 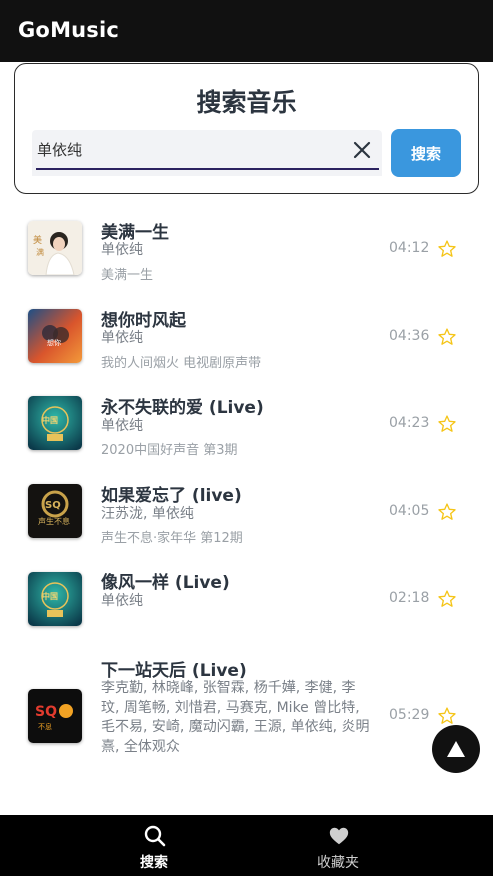 What do you see at coordinates (169, 450) in the screenshot?
I see `song-album: 2020中国好声音 第3期` at bounding box center [169, 450].